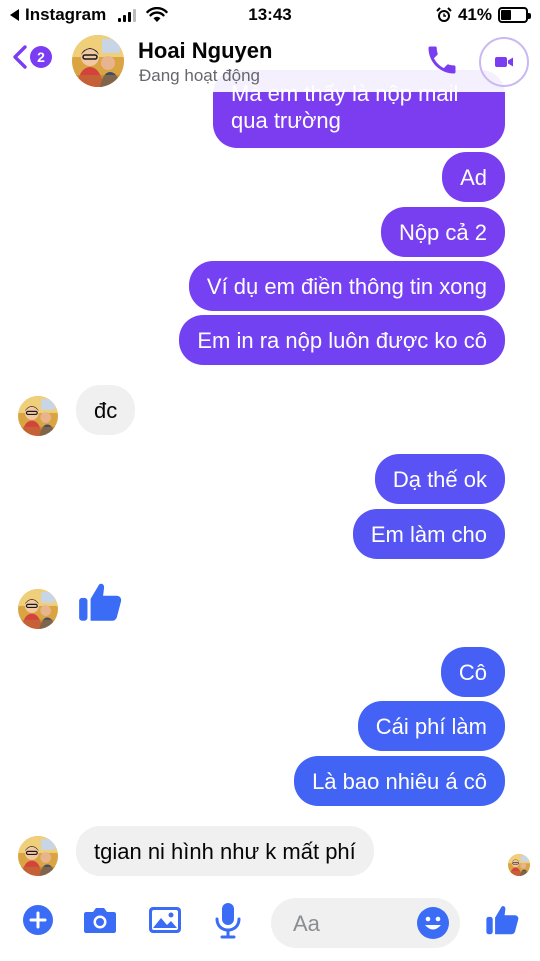  Describe the element at coordinates (519, 865) in the screenshot. I see `seen-receipt-avatar` at that location.